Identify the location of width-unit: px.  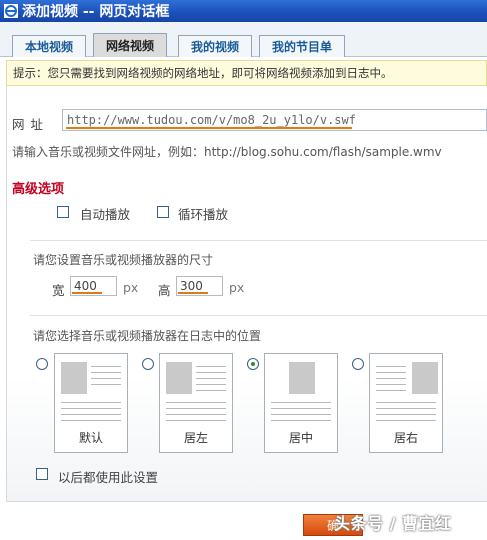
(131, 287).